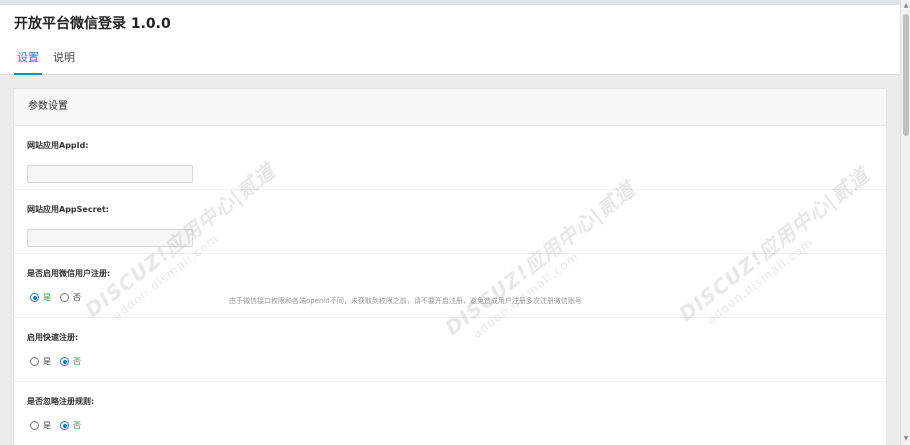 This screenshot has width=910, height=445. I want to click on appsecret-label: 网站应用AppSecret:, so click(68, 209).